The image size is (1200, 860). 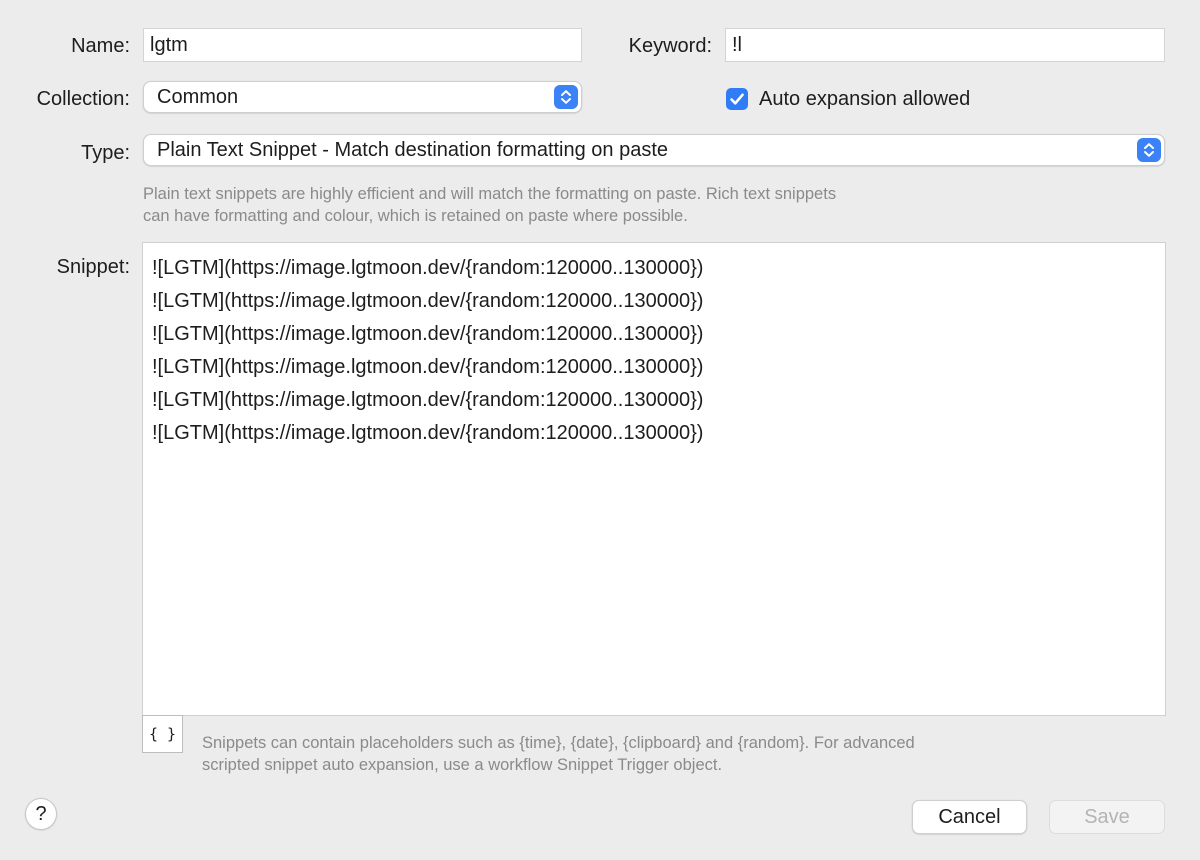 What do you see at coordinates (865, 99) in the screenshot?
I see `auto-expansion-label: Auto expansion allowed` at bounding box center [865, 99].